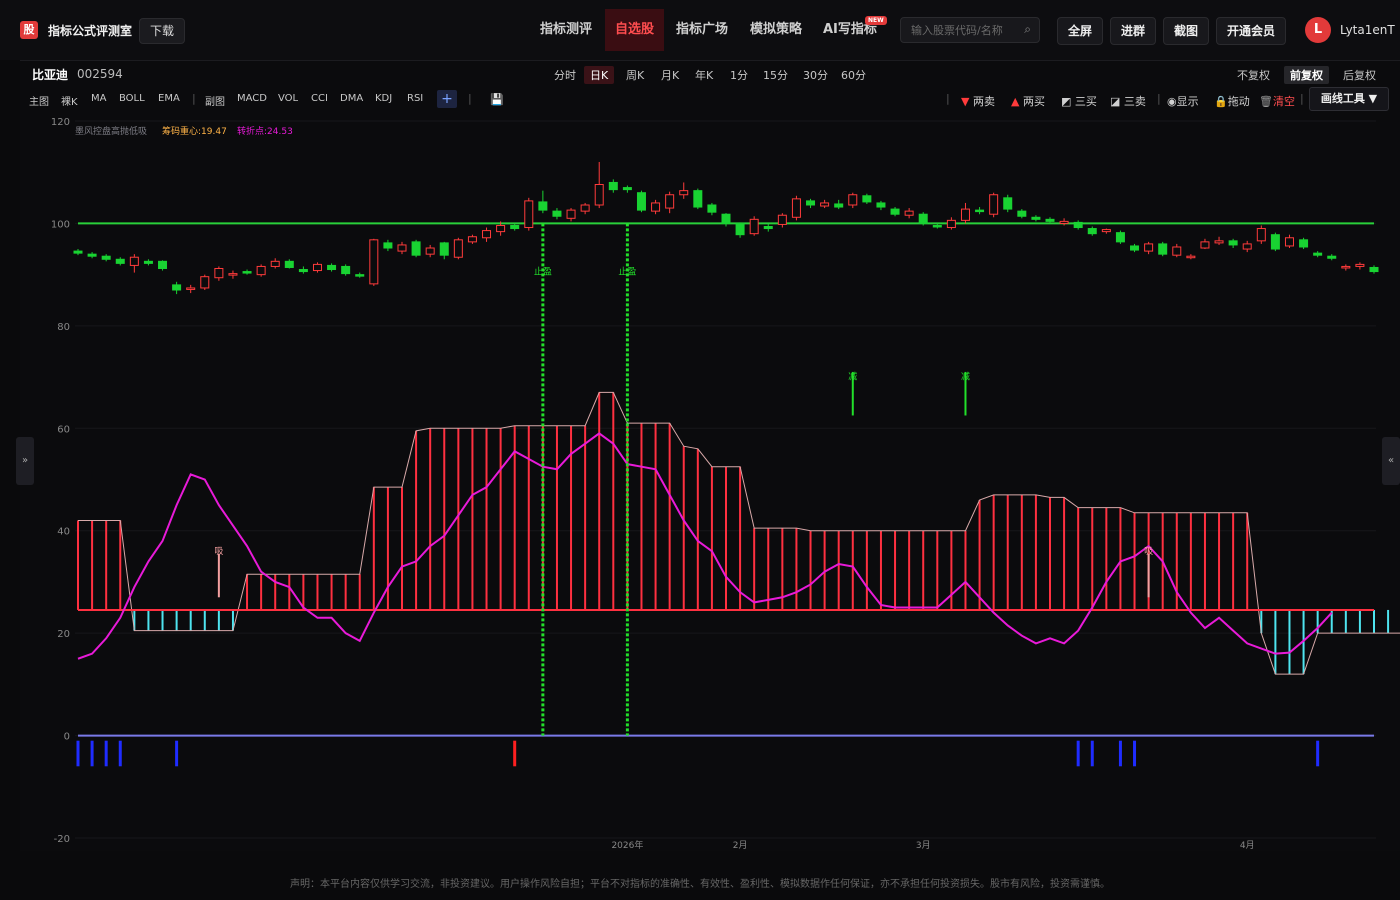 This screenshot has height=900, width=1400. I want to click on y-tick-label: 100, so click(60, 224).